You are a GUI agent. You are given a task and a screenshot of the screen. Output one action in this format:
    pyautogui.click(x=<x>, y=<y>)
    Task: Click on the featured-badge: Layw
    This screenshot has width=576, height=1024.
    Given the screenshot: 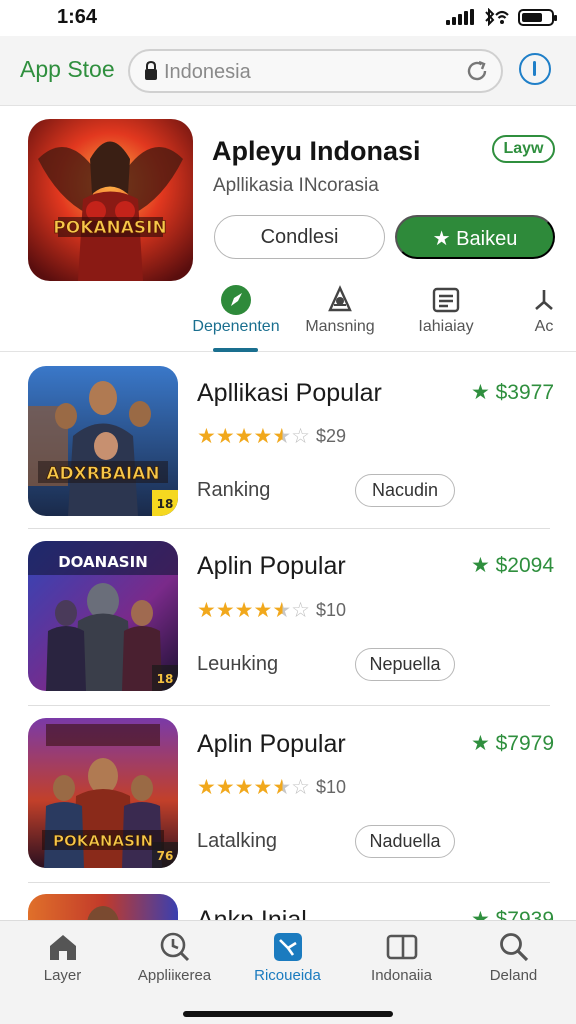 What is the action you would take?
    pyautogui.click(x=523, y=149)
    